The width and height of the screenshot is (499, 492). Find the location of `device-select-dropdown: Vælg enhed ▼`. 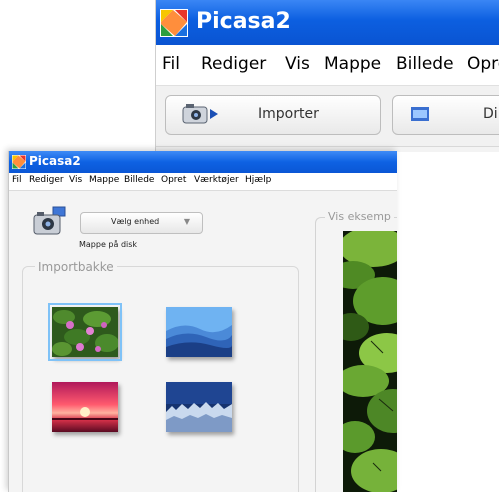

device-select-dropdown: Vælg enhed ▼ is located at coordinates (141, 223).